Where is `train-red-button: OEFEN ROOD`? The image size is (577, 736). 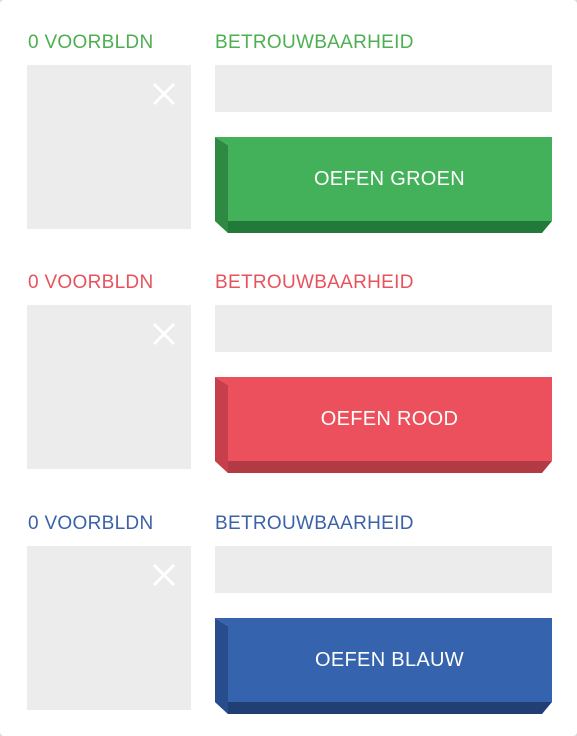
train-red-button: OEFEN ROOD is located at coordinates (383, 425).